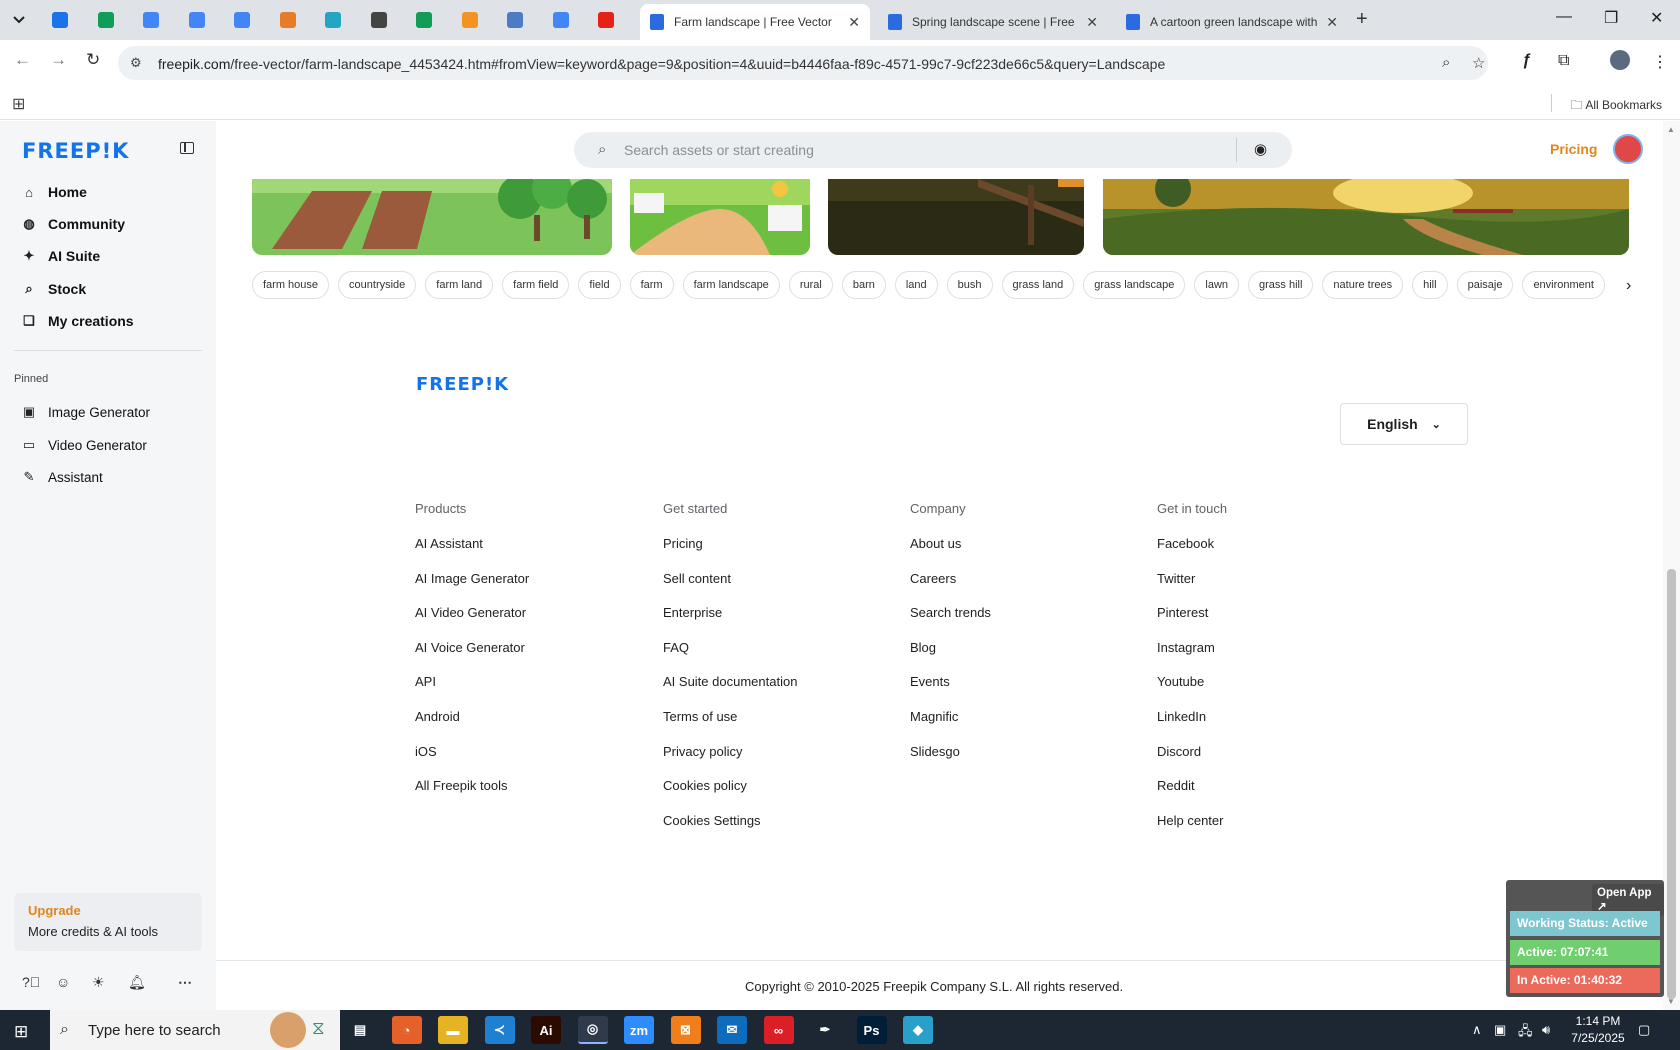  I want to click on tag-chip: bush, so click(969, 285).